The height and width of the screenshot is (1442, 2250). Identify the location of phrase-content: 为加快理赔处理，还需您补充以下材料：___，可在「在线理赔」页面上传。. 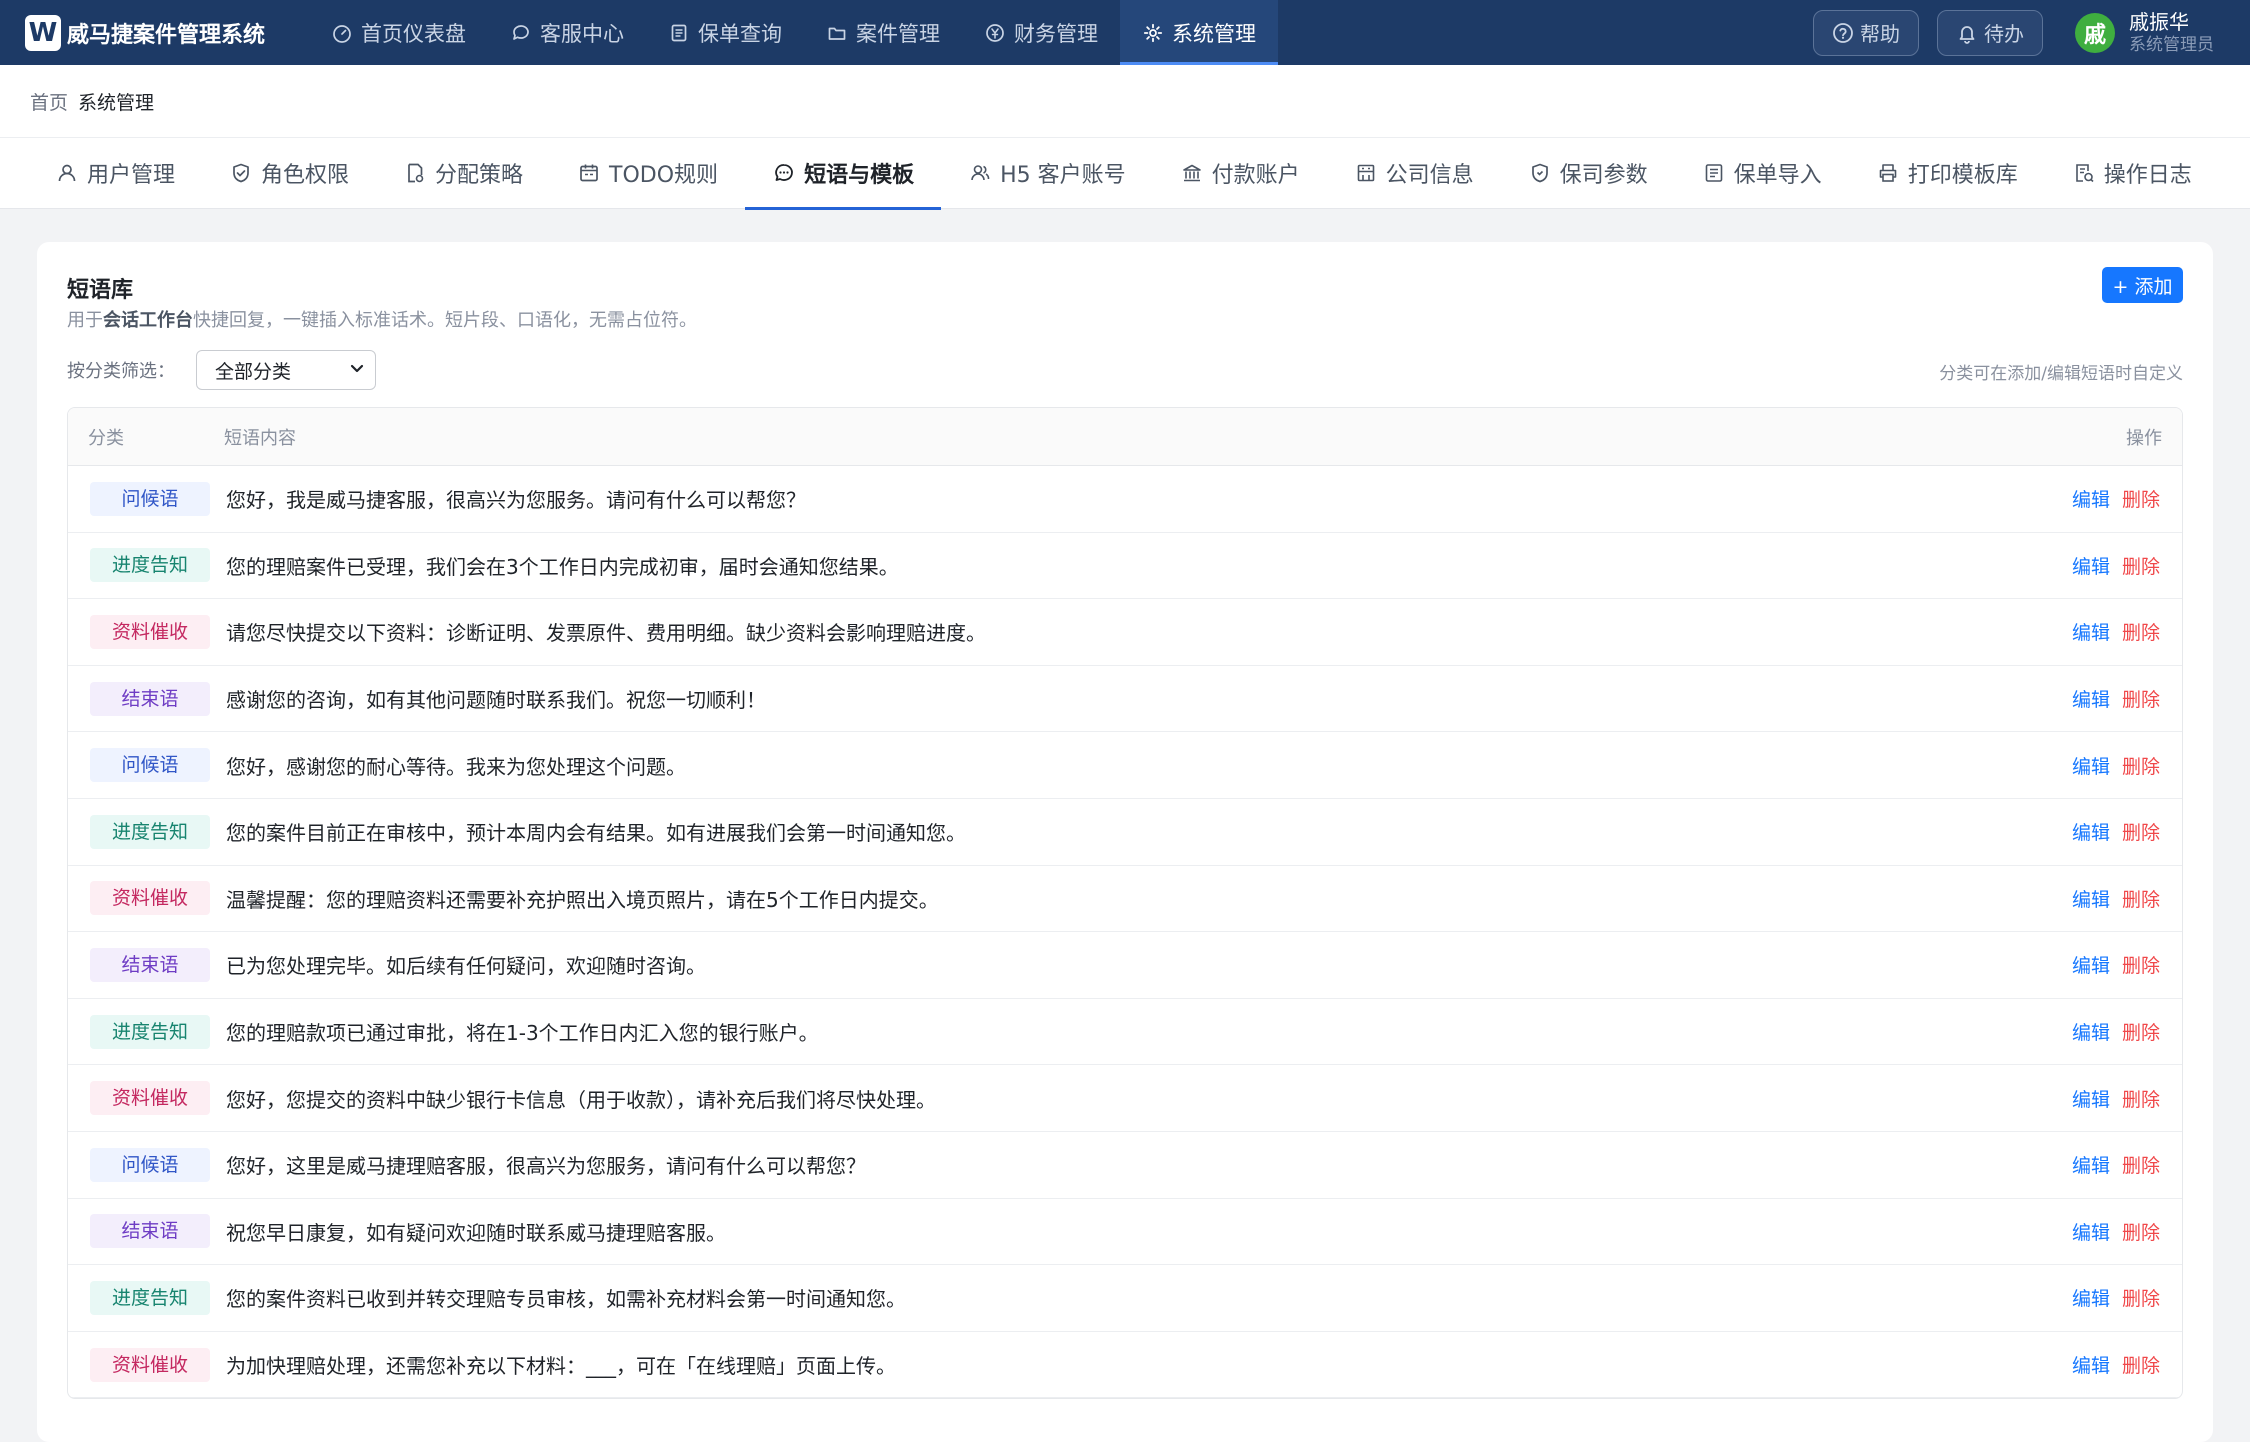
(561, 1366).